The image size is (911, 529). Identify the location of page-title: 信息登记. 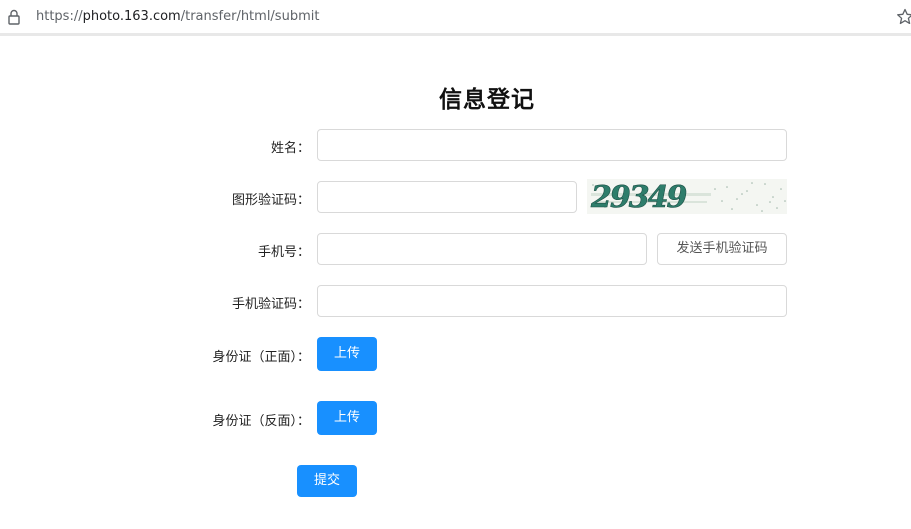
(487, 100).